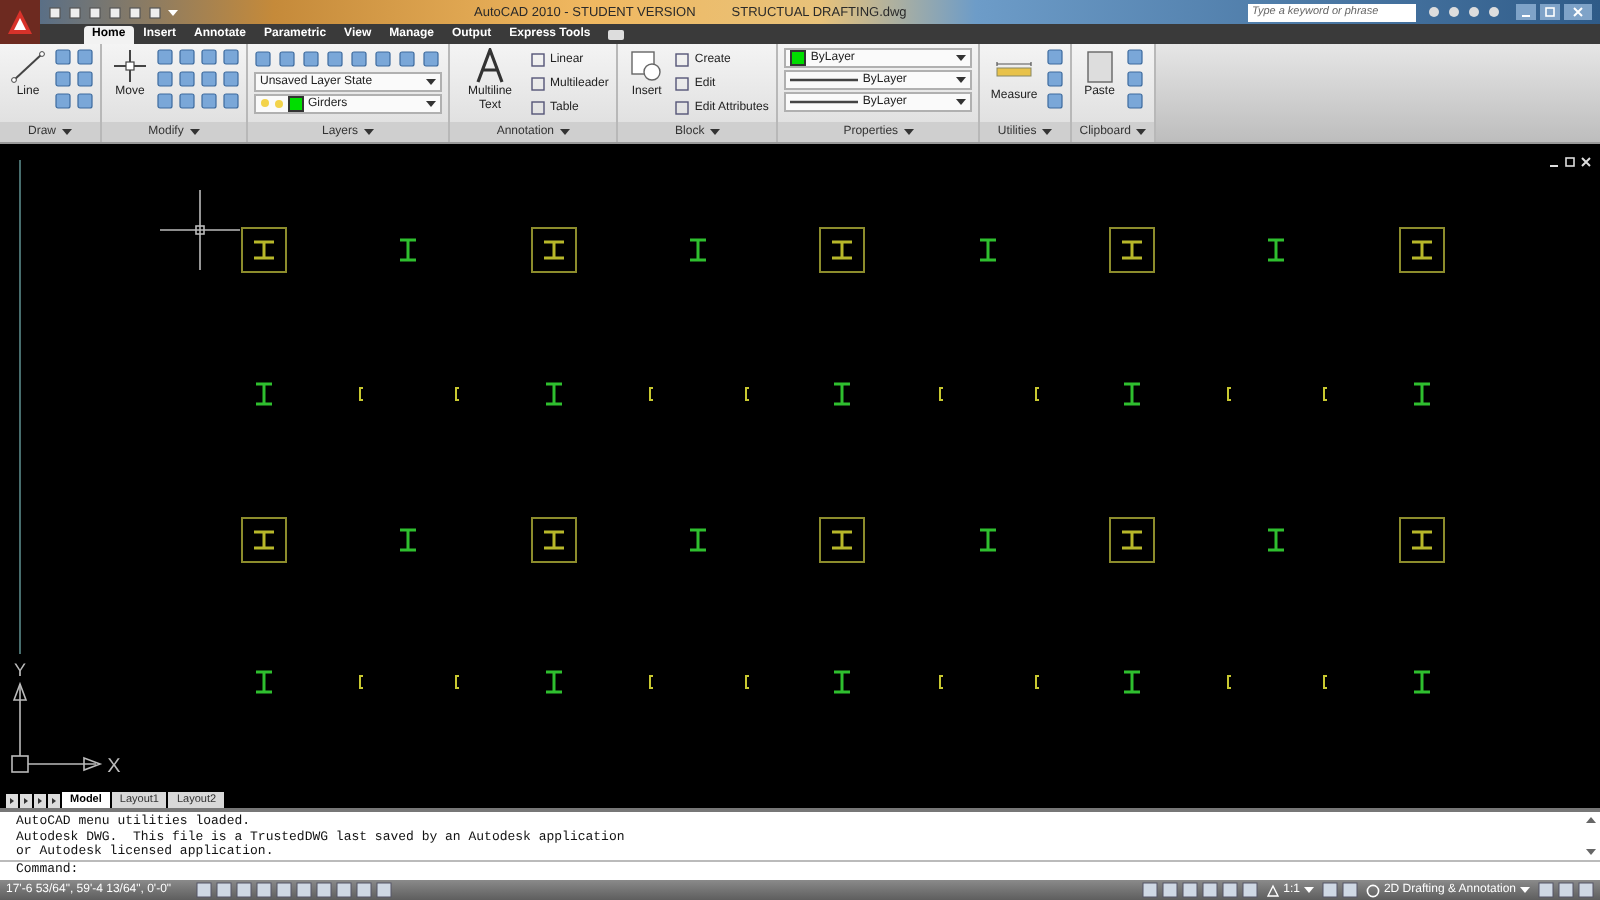 The width and height of the screenshot is (1600, 900). What do you see at coordinates (1591, 820) in the screenshot?
I see `scroll-up-icon` at bounding box center [1591, 820].